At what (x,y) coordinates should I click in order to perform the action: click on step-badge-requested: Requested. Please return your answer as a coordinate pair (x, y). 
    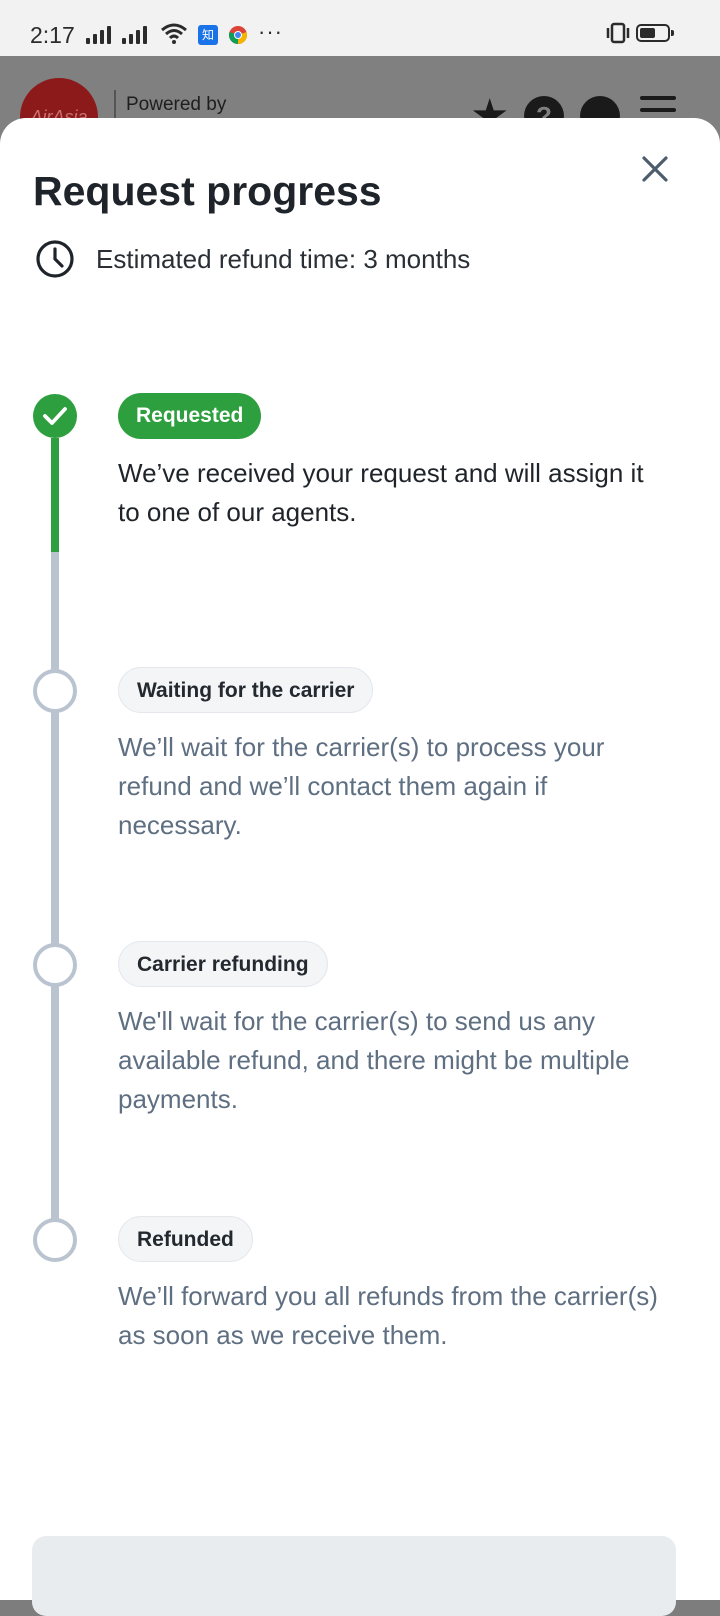
    Looking at the image, I should click on (190, 416).